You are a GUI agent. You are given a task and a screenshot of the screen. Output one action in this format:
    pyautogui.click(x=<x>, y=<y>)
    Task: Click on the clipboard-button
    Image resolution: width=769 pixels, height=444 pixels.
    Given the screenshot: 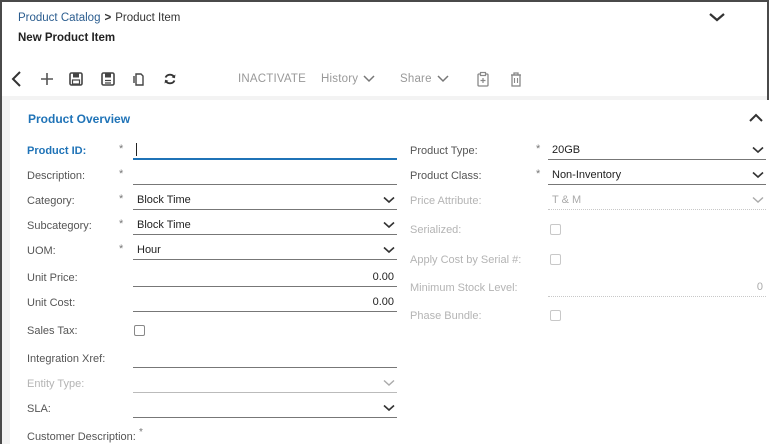 What is the action you would take?
    pyautogui.click(x=483, y=79)
    